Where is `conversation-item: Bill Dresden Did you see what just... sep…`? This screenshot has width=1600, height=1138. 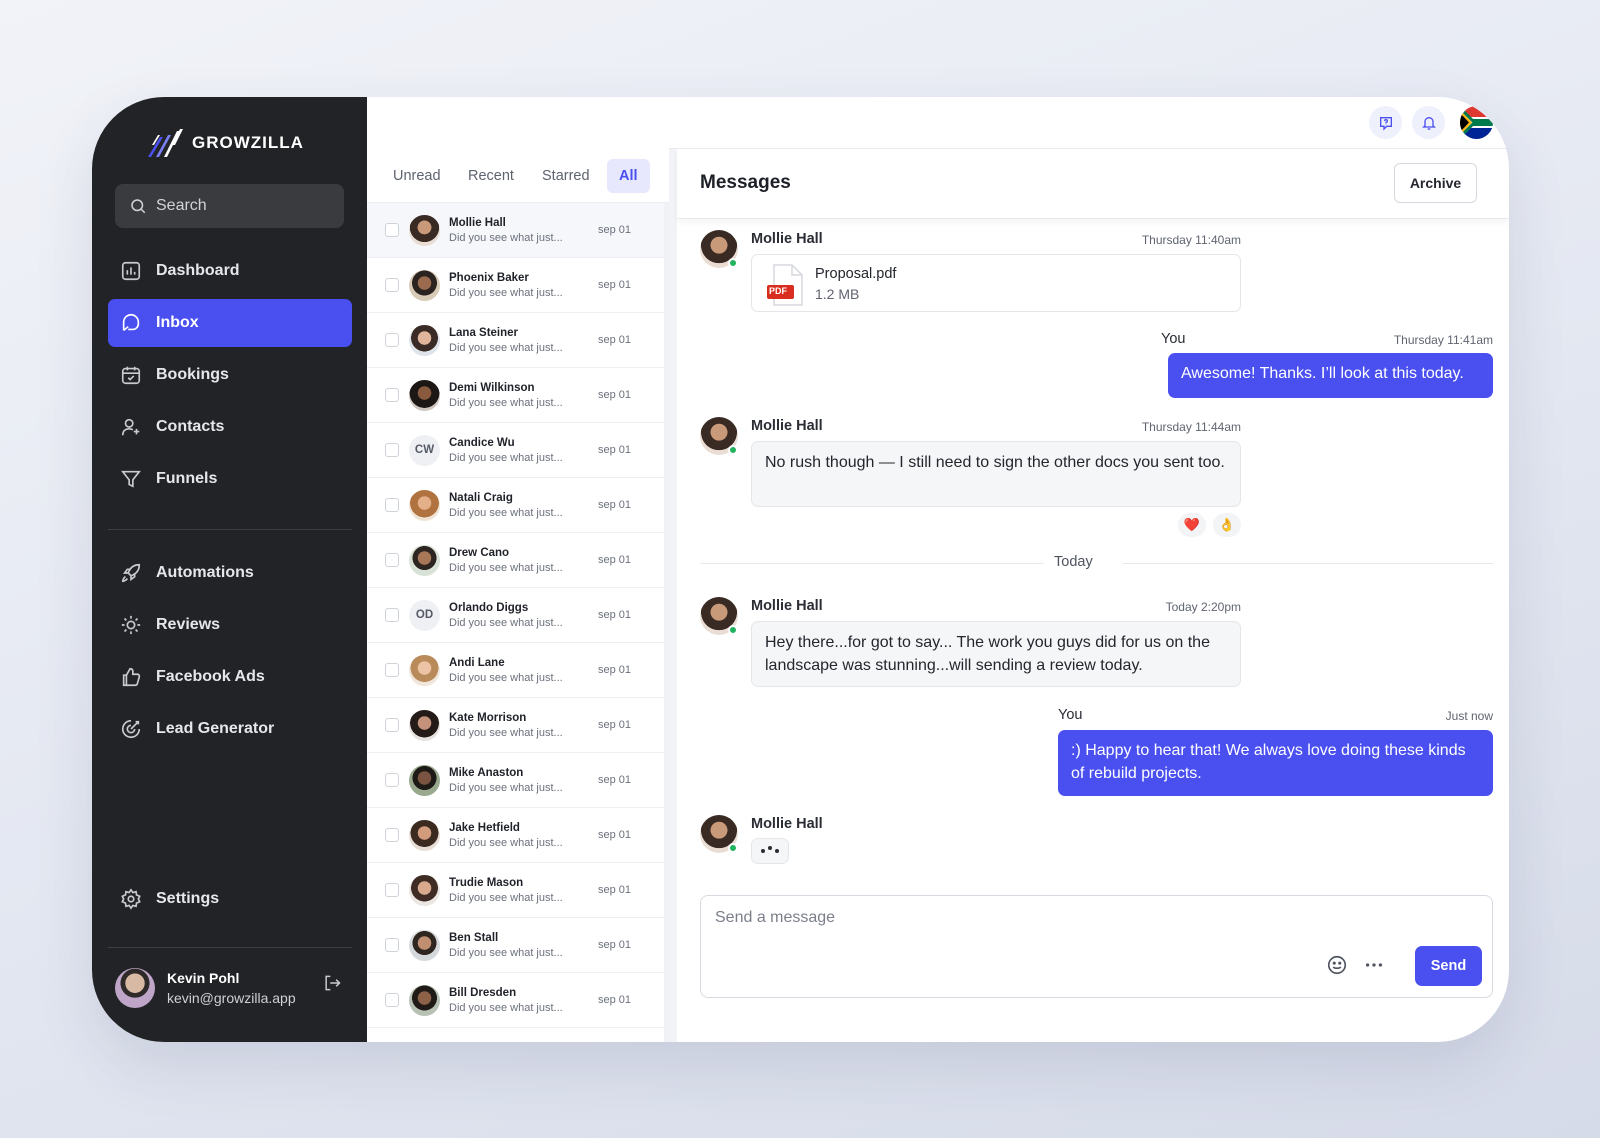
conversation-item: Bill Dresden Did you see what just... sep… is located at coordinates (515, 1000).